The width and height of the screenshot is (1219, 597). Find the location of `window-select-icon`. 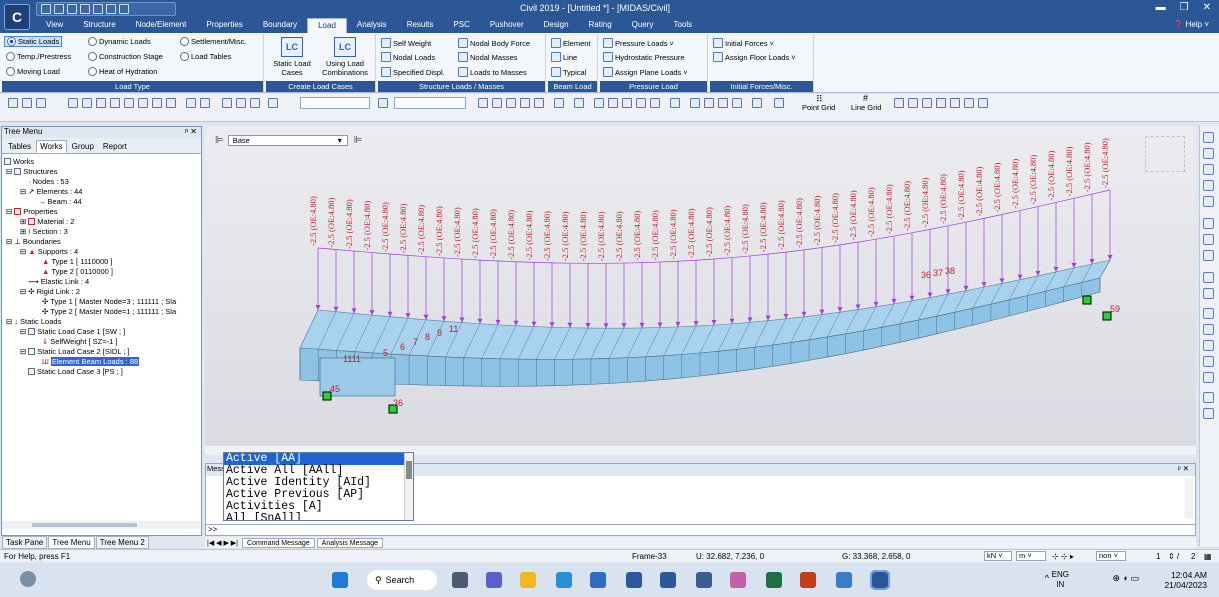

window-select-icon is located at coordinates (87, 103).